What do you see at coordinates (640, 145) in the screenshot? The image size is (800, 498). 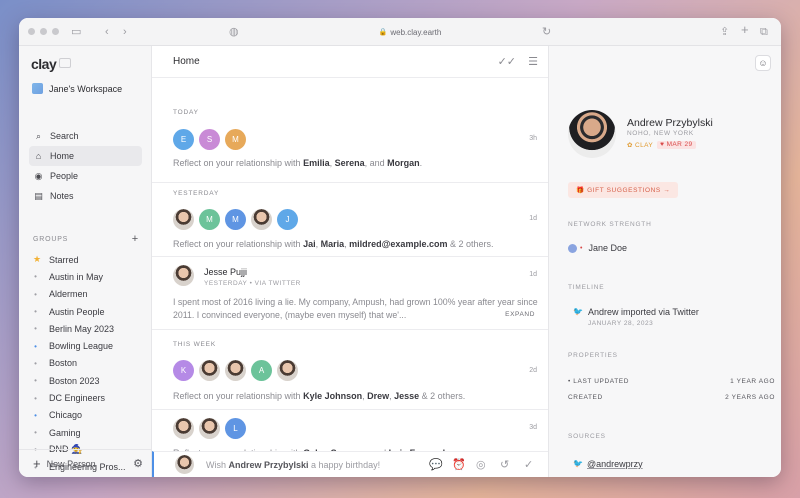 I see `clay-tag: ✿ CLAY` at bounding box center [640, 145].